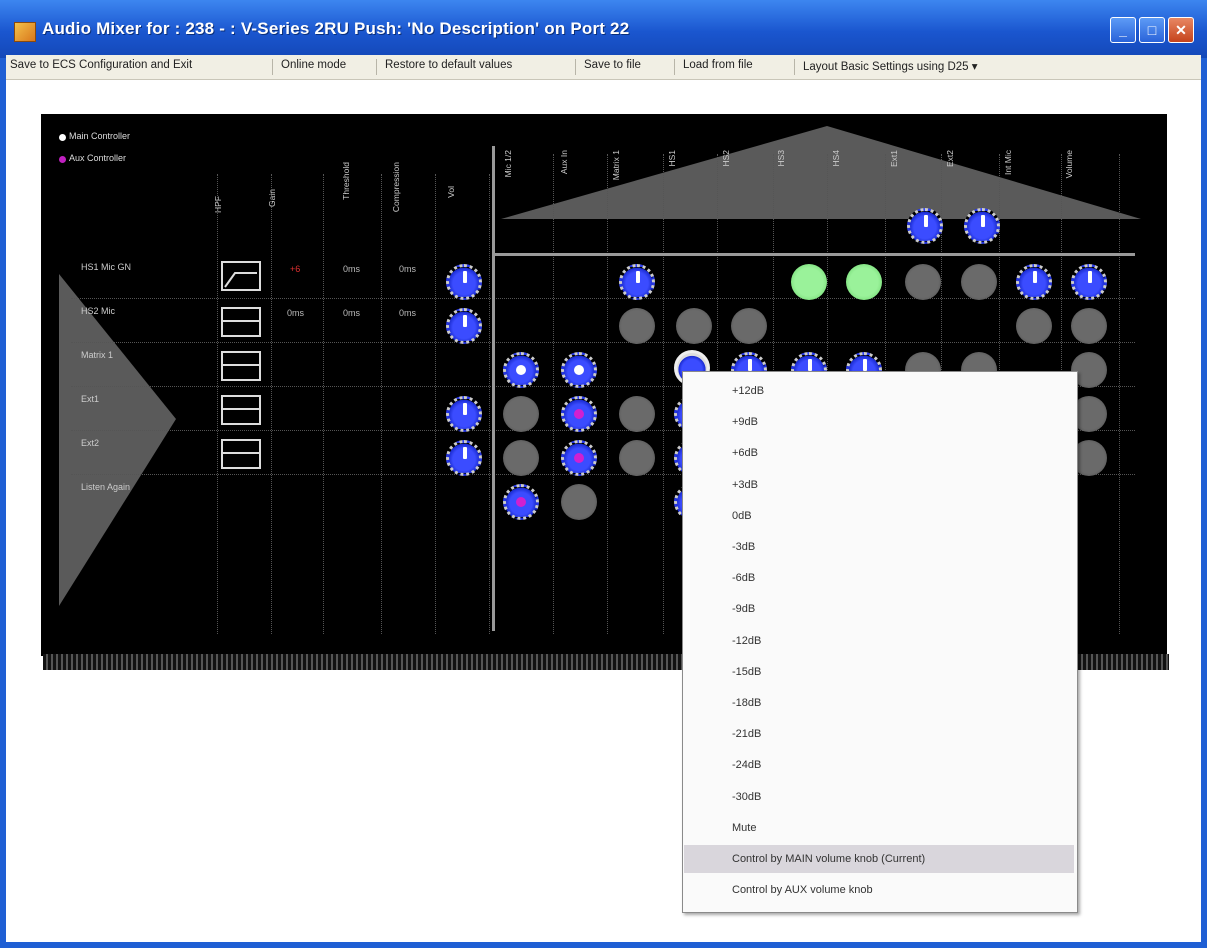 The height and width of the screenshot is (948, 1207). I want to click on context-menu-item: 0dB, so click(879, 516).